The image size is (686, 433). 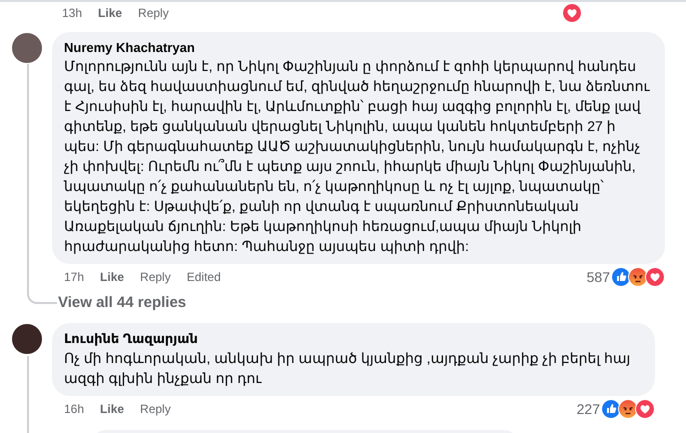 I want to click on author-name: Լուսինե Ղազարյան, so click(x=353, y=339).